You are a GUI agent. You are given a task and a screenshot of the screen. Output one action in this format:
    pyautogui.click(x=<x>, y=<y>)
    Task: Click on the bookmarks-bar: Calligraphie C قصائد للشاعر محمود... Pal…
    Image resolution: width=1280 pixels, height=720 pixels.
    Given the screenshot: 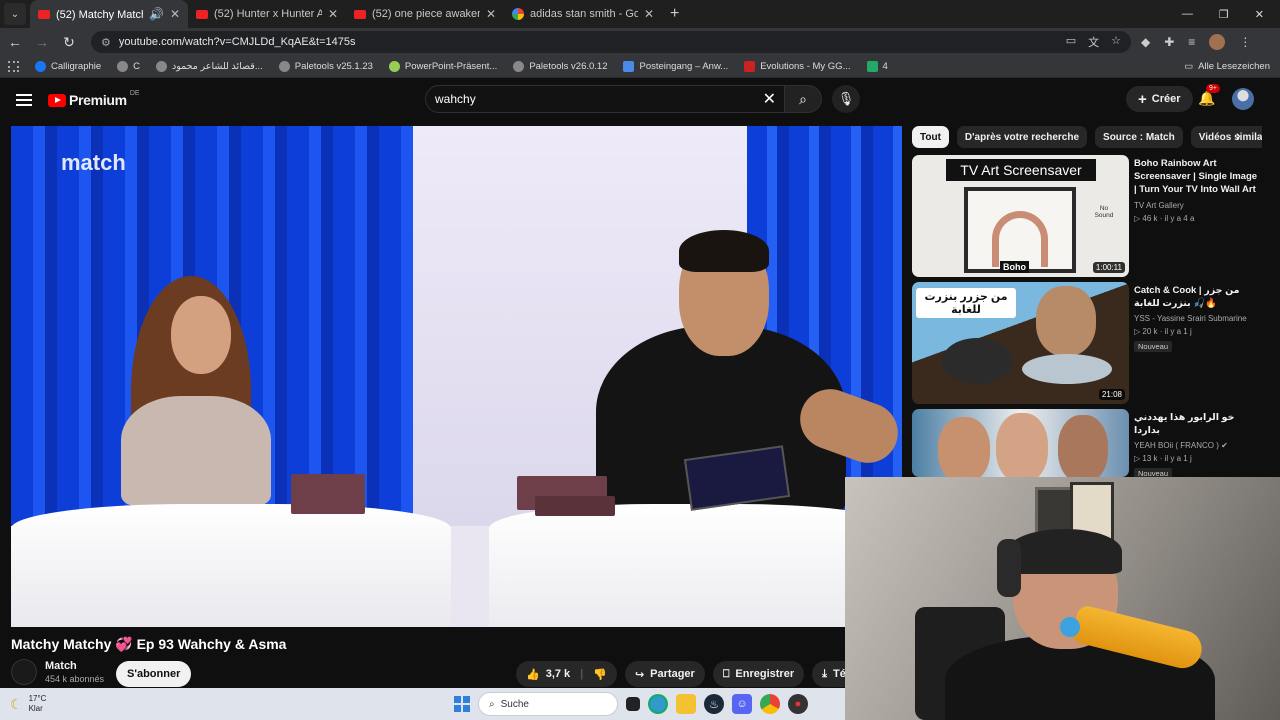 What is the action you would take?
    pyautogui.click(x=640, y=67)
    